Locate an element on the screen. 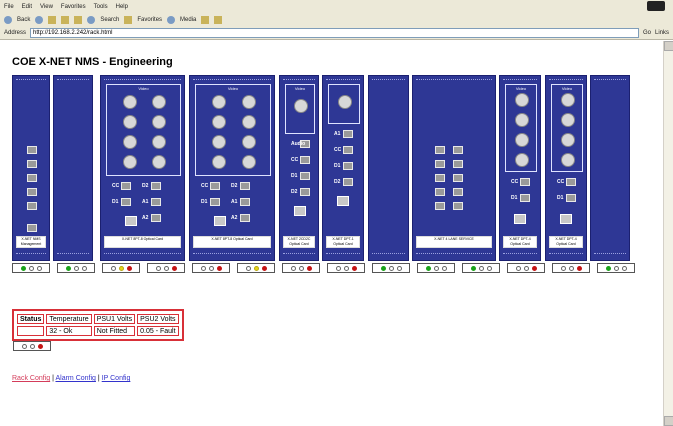  card-slot-c4: Video CC D1 D2 A1 A2 X-NET 8PT-8 Optical Card is located at coordinates (232, 168).